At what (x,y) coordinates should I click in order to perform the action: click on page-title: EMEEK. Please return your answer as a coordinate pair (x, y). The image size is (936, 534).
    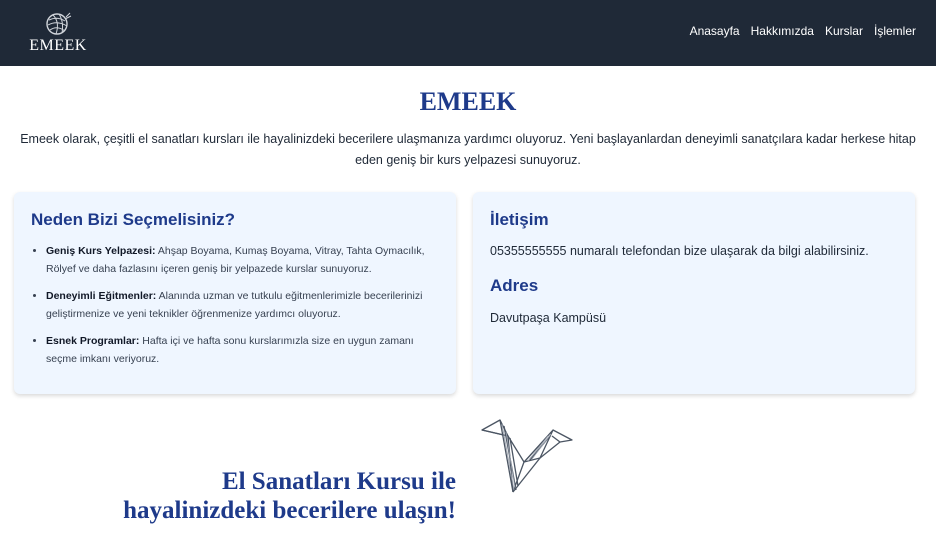
    Looking at the image, I should click on (468, 101).